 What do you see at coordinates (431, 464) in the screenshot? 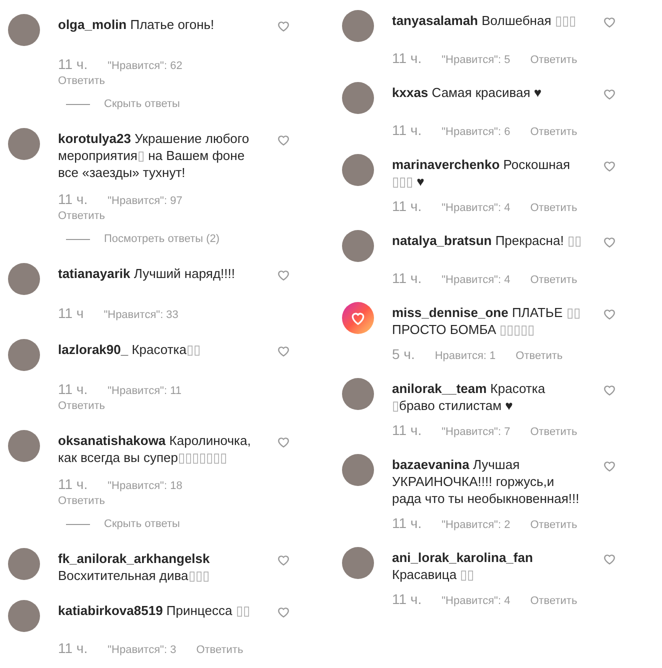
I see `username-link: bazaevanina` at bounding box center [431, 464].